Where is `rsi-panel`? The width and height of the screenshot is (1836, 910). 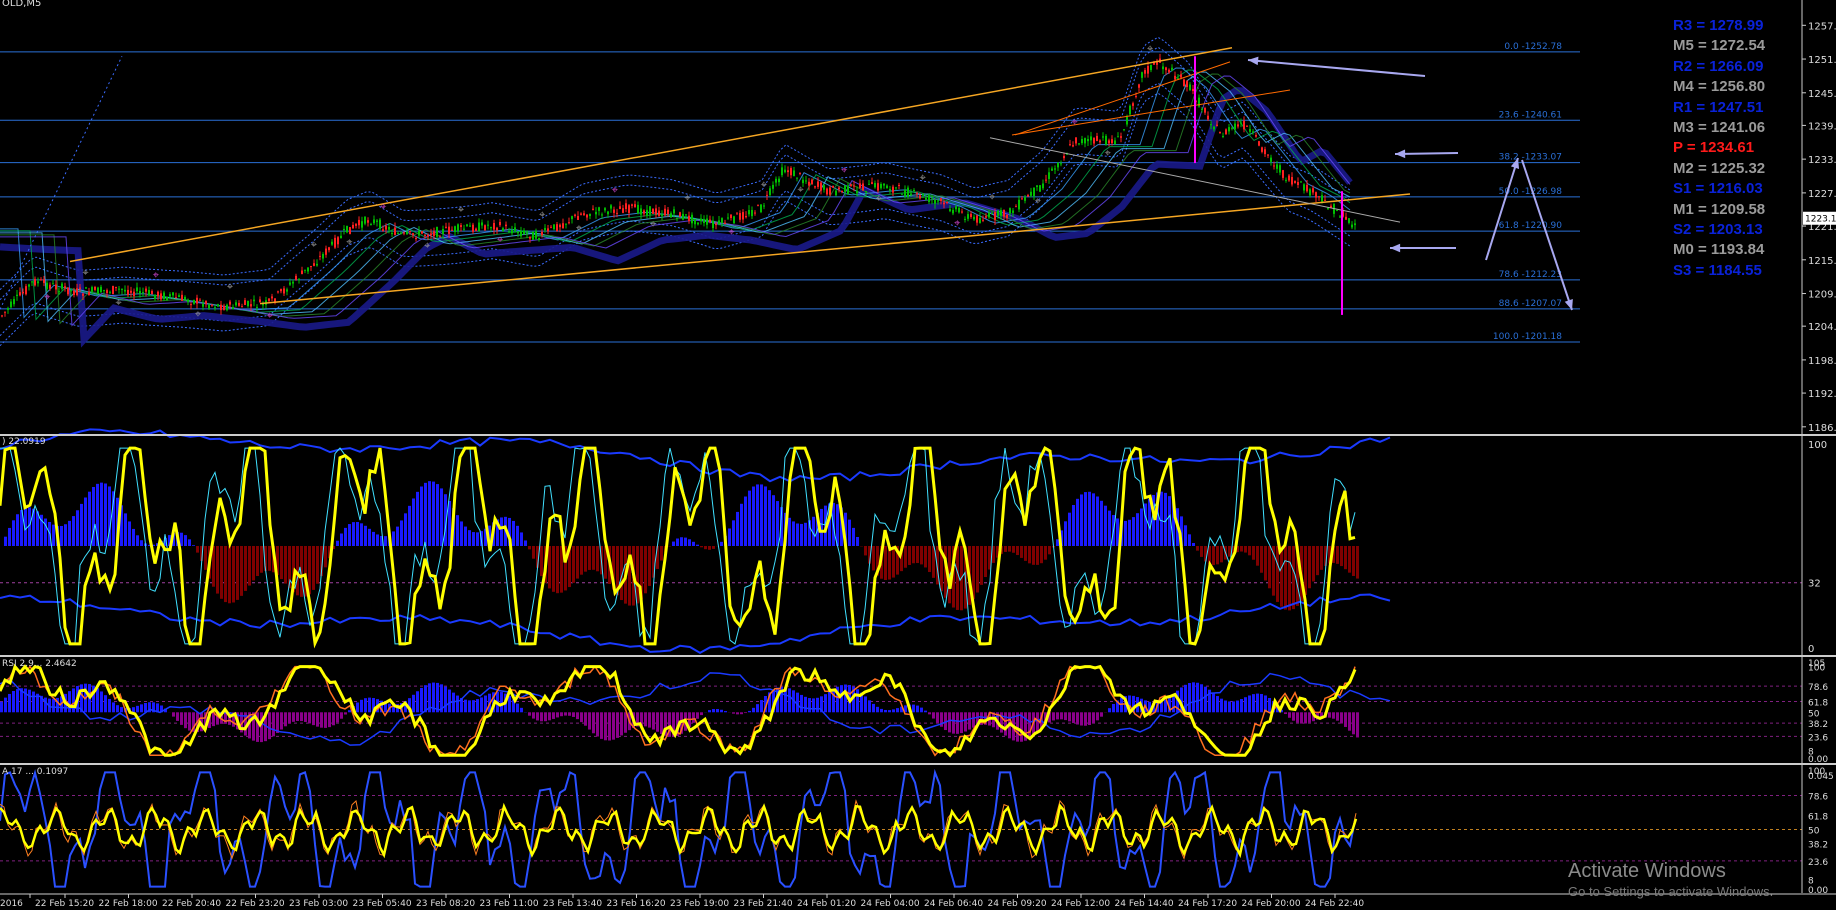
rsi-panel is located at coordinates (901, 710).